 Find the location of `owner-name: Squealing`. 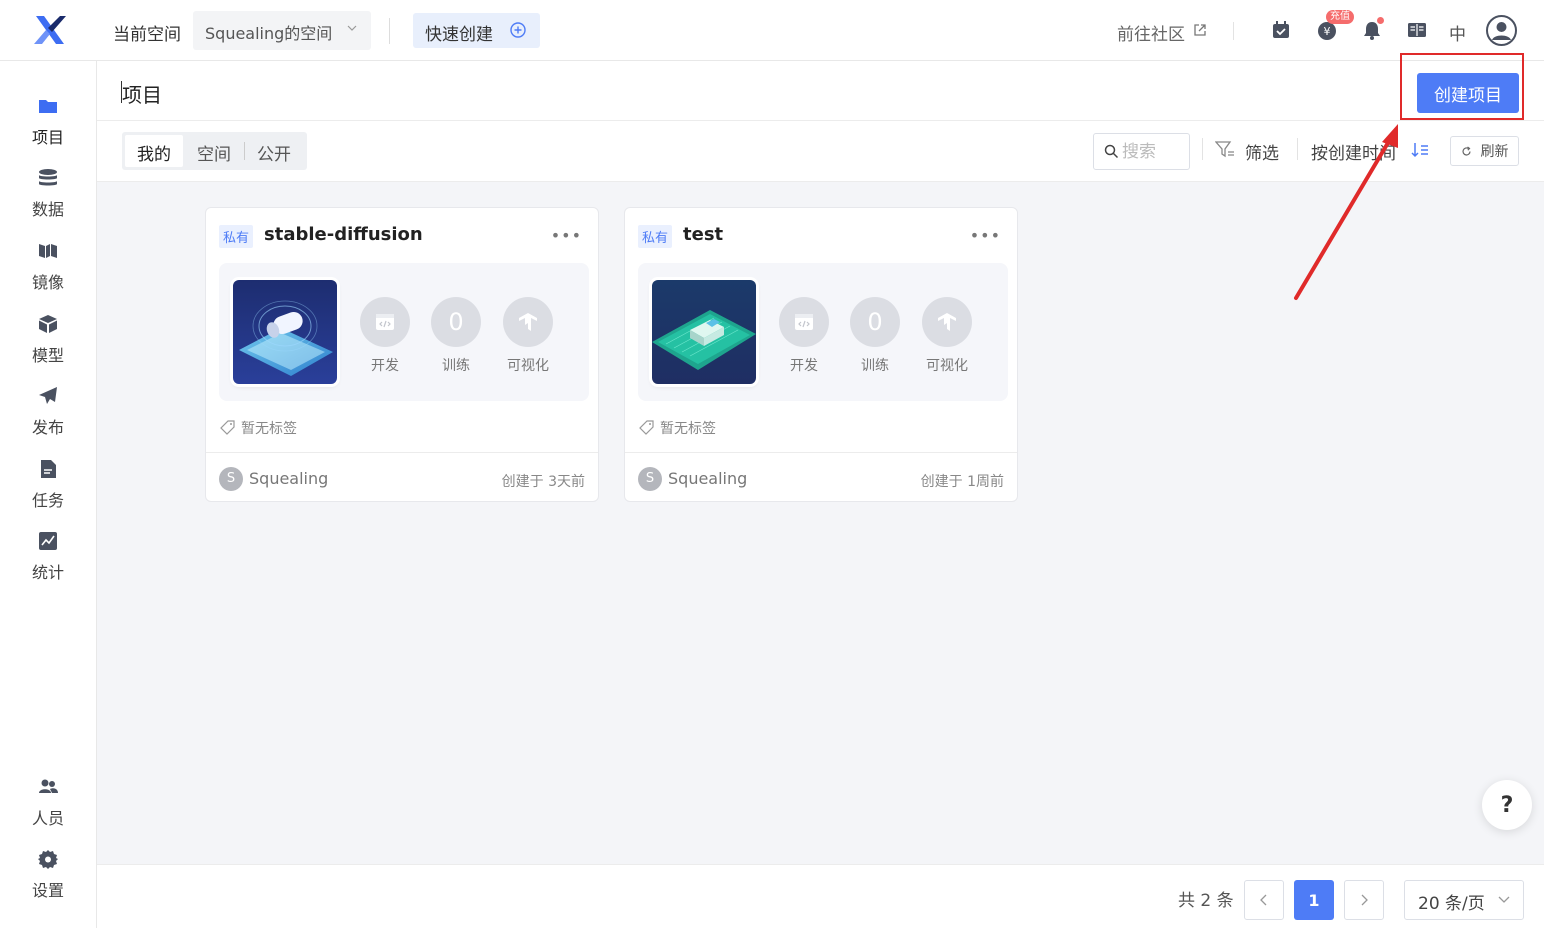

owner-name: Squealing is located at coordinates (708, 478).